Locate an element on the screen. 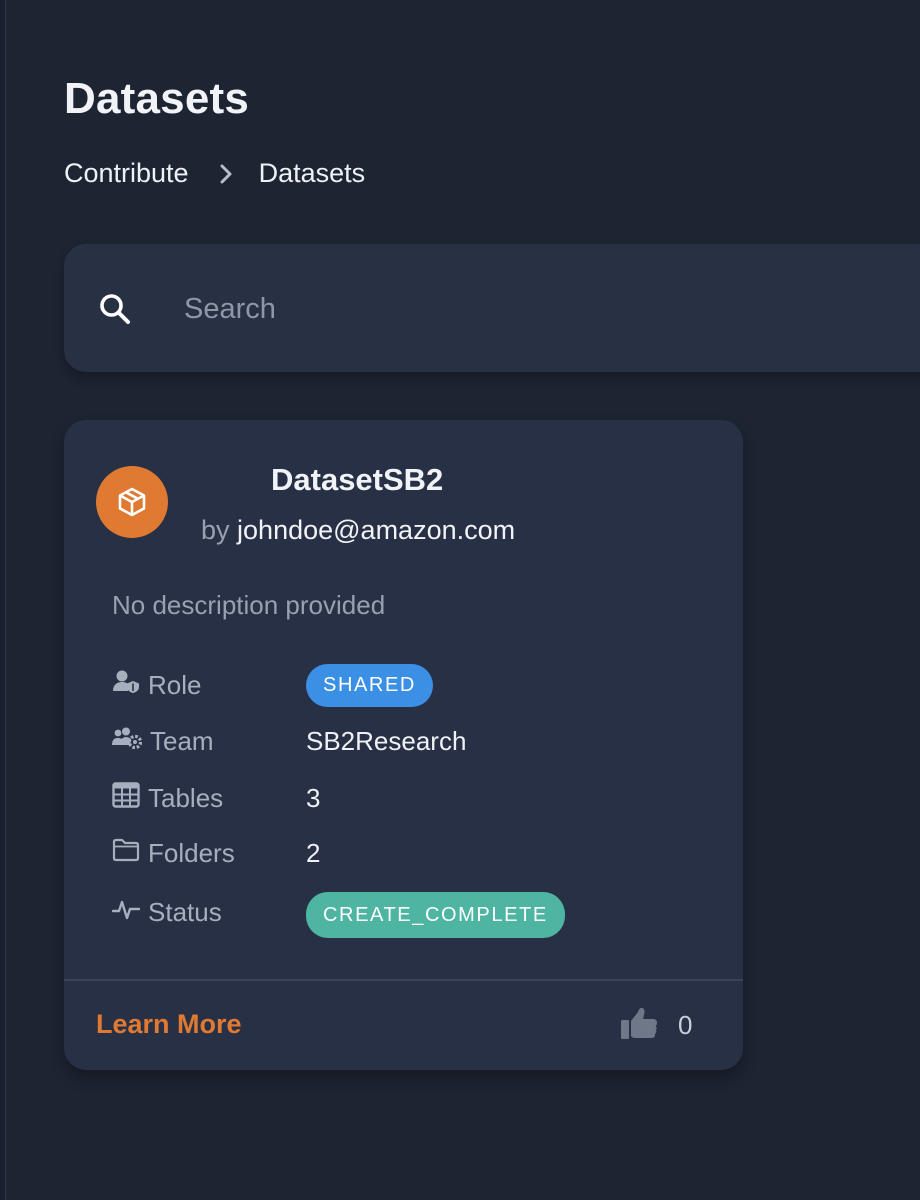  activity-icon is located at coordinates (129, 912).